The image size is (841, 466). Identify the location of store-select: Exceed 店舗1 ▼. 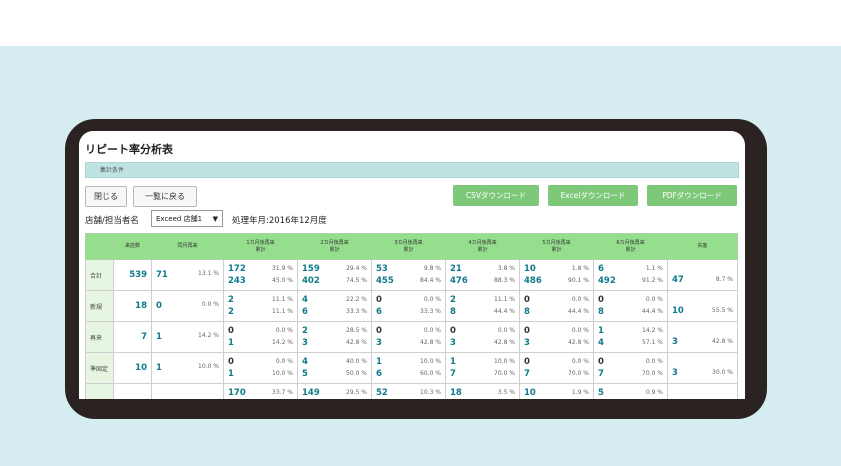
(187, 218).